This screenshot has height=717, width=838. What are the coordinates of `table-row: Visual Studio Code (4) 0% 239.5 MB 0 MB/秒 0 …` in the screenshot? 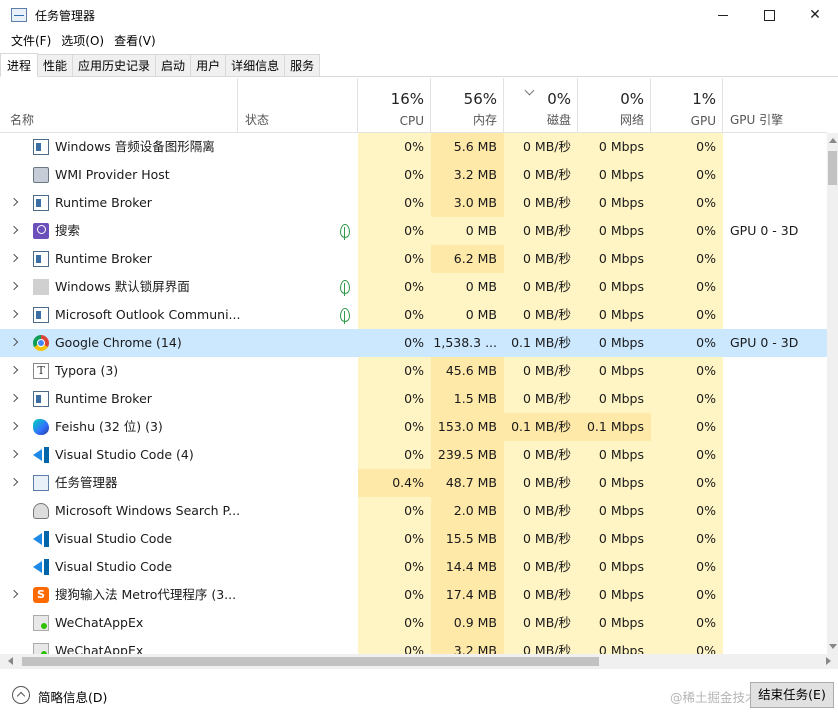 It's located at (413, 455).